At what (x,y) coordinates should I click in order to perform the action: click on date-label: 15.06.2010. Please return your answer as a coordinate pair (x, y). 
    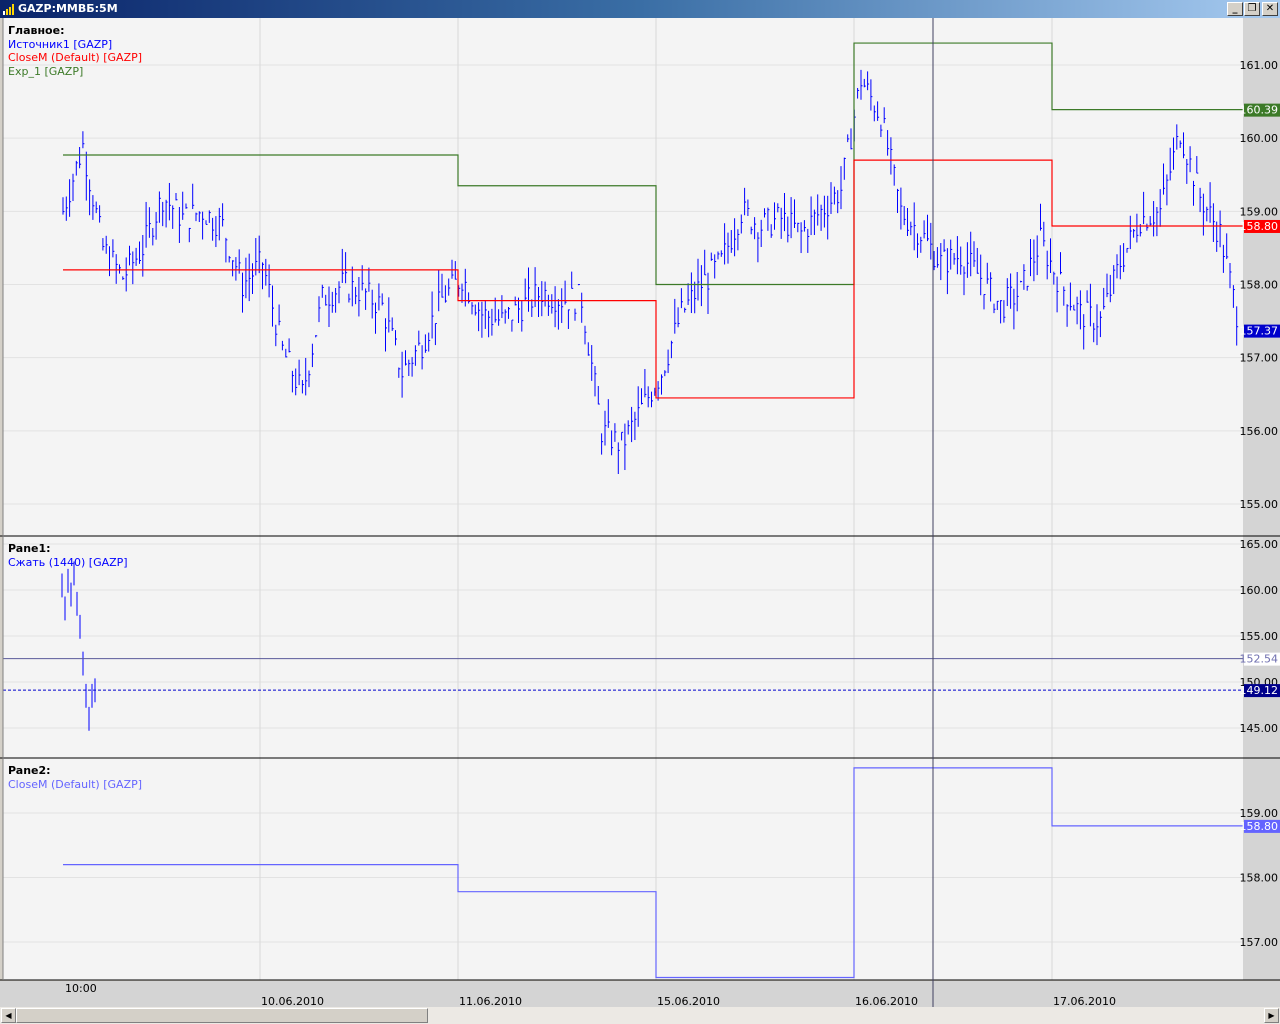
    Looking at the image, I should click on (688, 1001).